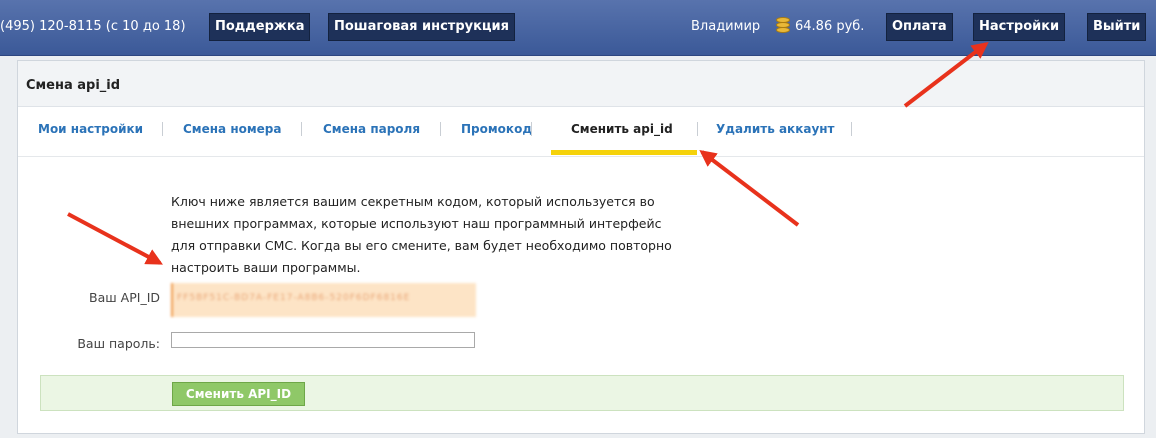 The height and width of the screenshot is (438, 1156). Describe the element at coordinates (726, 26) in the screenshot. I see `user-name: Владимир` at that location.